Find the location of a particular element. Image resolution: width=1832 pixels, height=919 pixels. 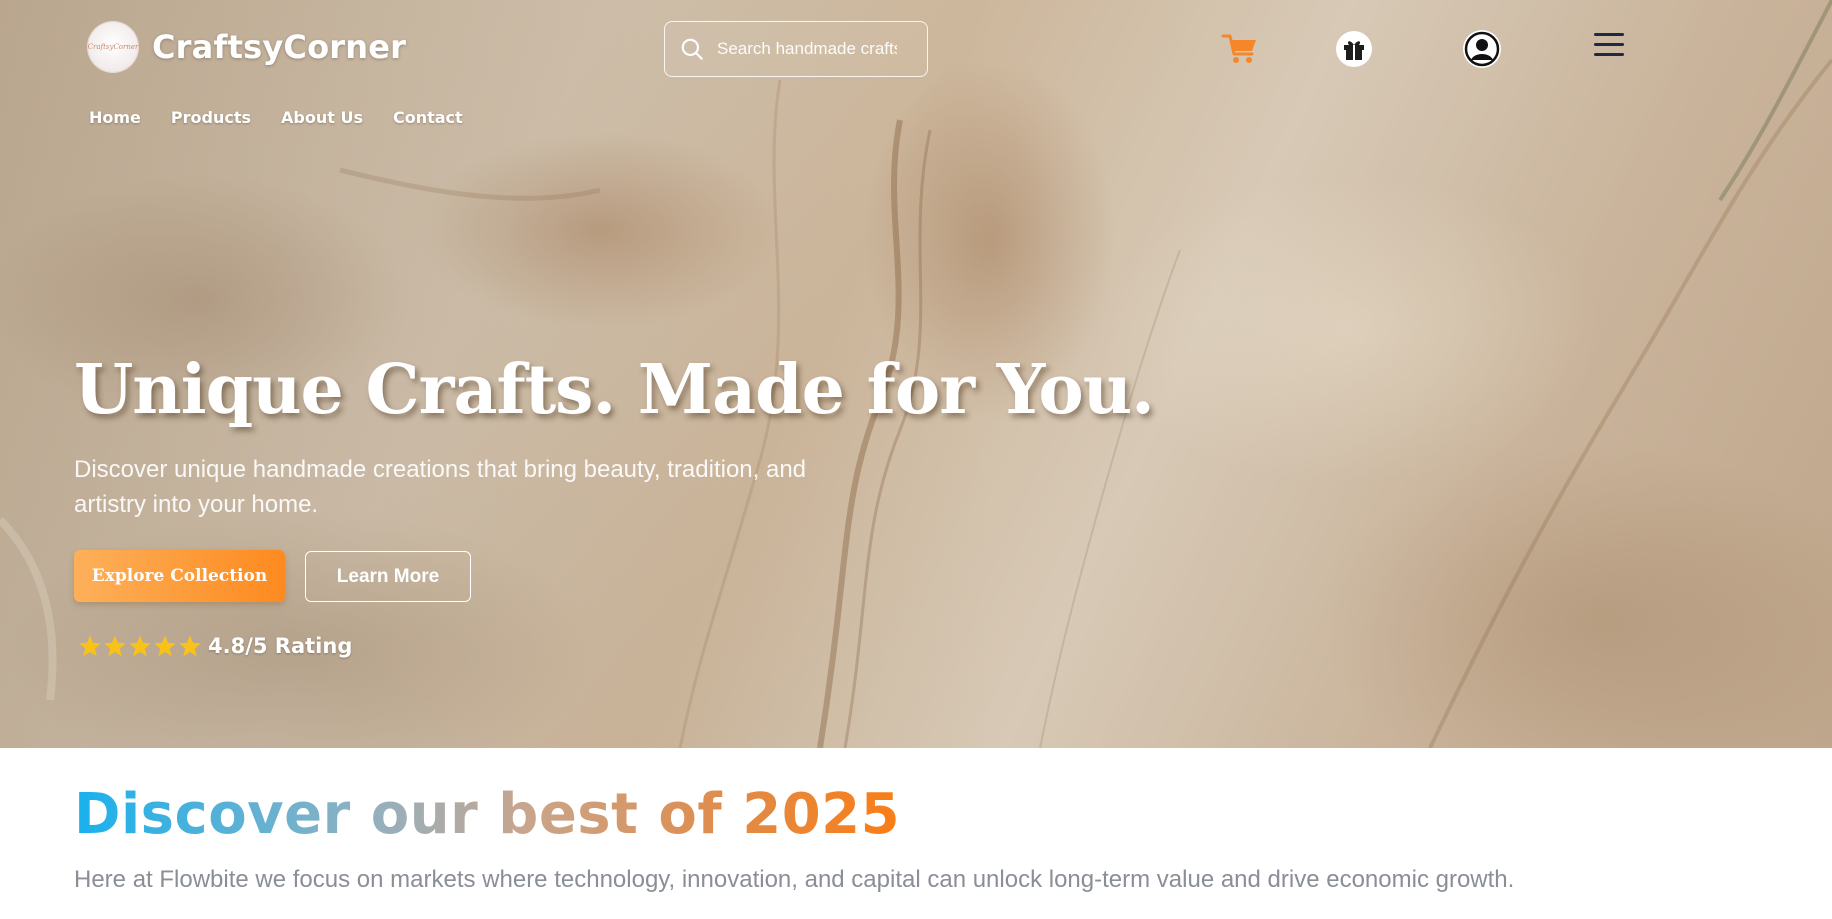

logo-badge-text: CraftsyCorner is located at coordinates (113, 47).